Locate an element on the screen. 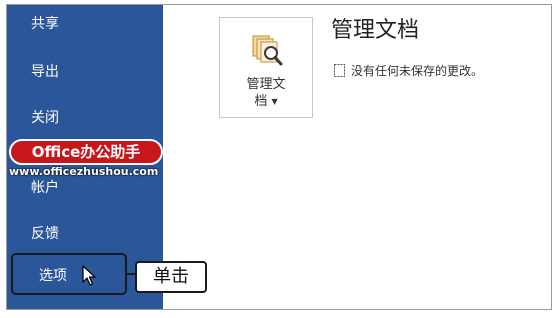  sidebar-item-share: 共享 is located at coordinates (45, 24).